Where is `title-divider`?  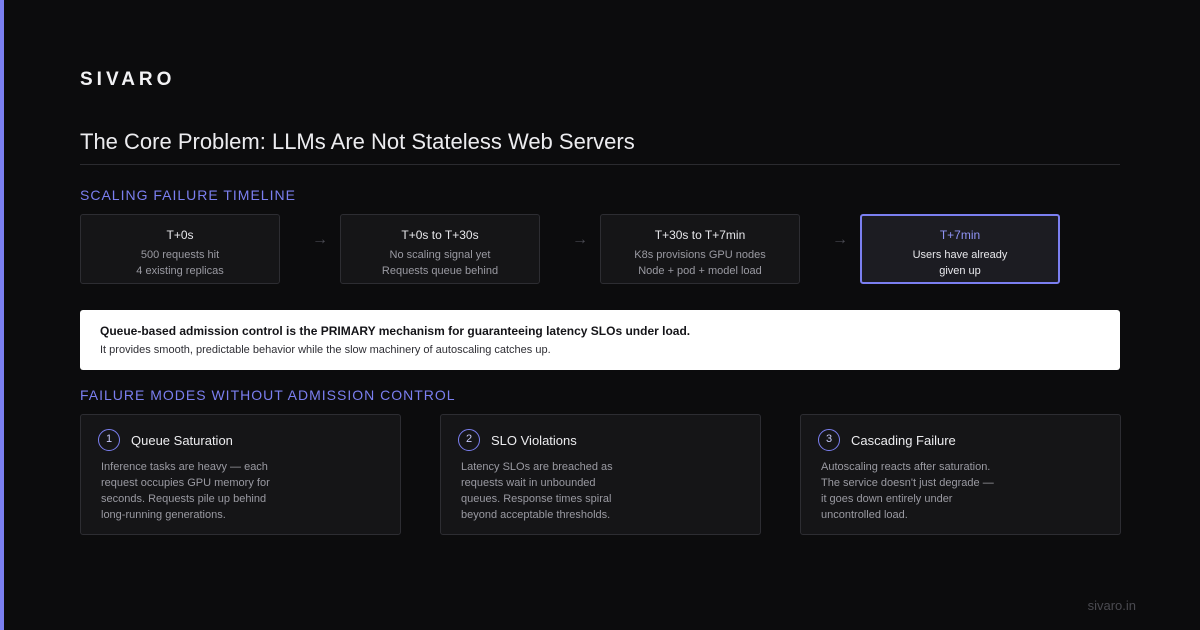 title-divider is located at coordinates (600, 164).